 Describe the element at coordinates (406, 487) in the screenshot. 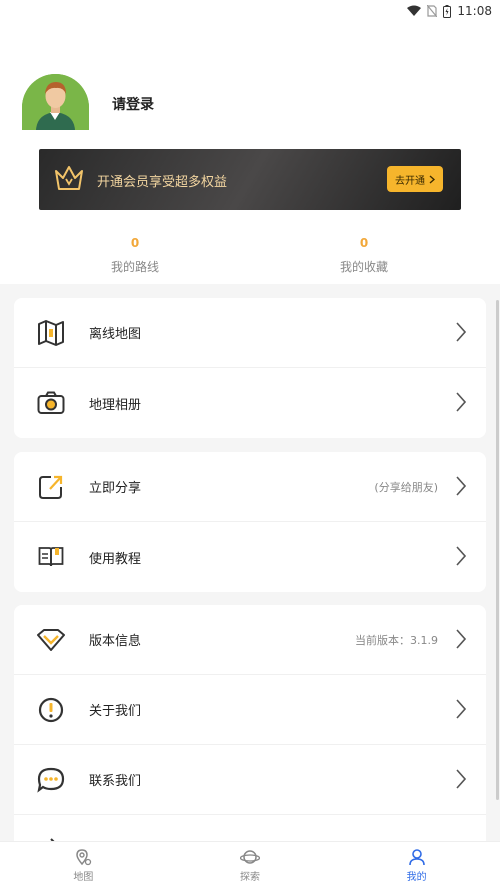

I see `menu-item-hint: (分享给朋友)` at that location.